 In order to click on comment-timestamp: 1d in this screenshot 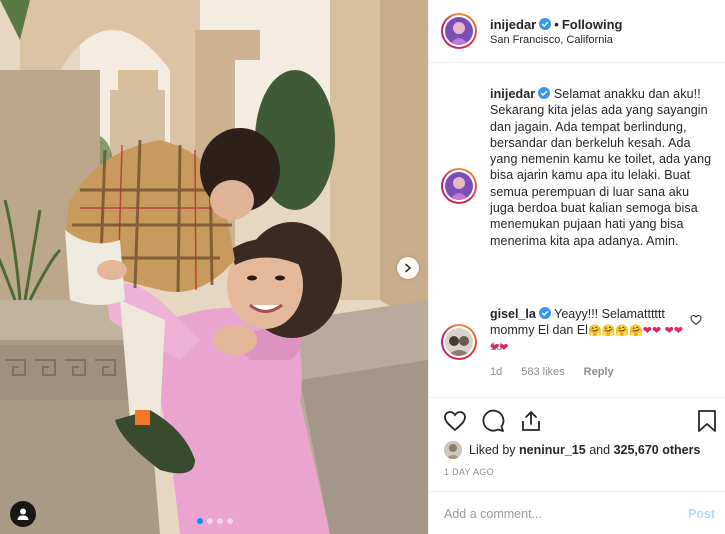, I will do `click(496, 372)`.